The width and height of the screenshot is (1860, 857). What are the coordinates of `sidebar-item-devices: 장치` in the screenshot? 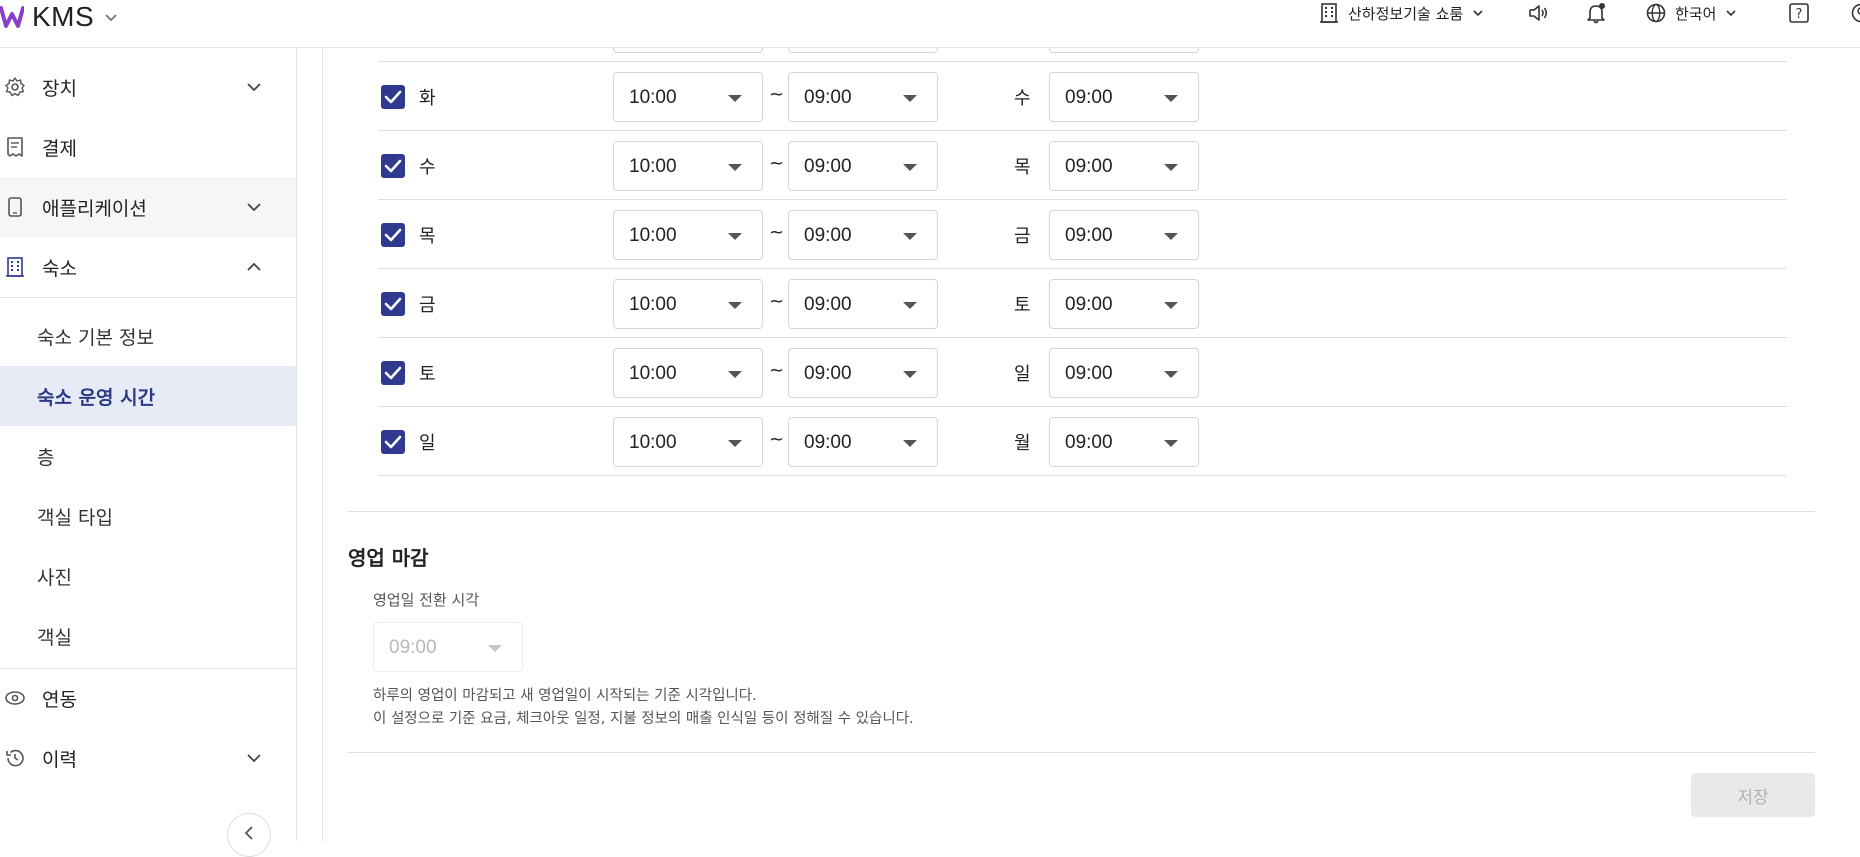 It's located at (148, 87).